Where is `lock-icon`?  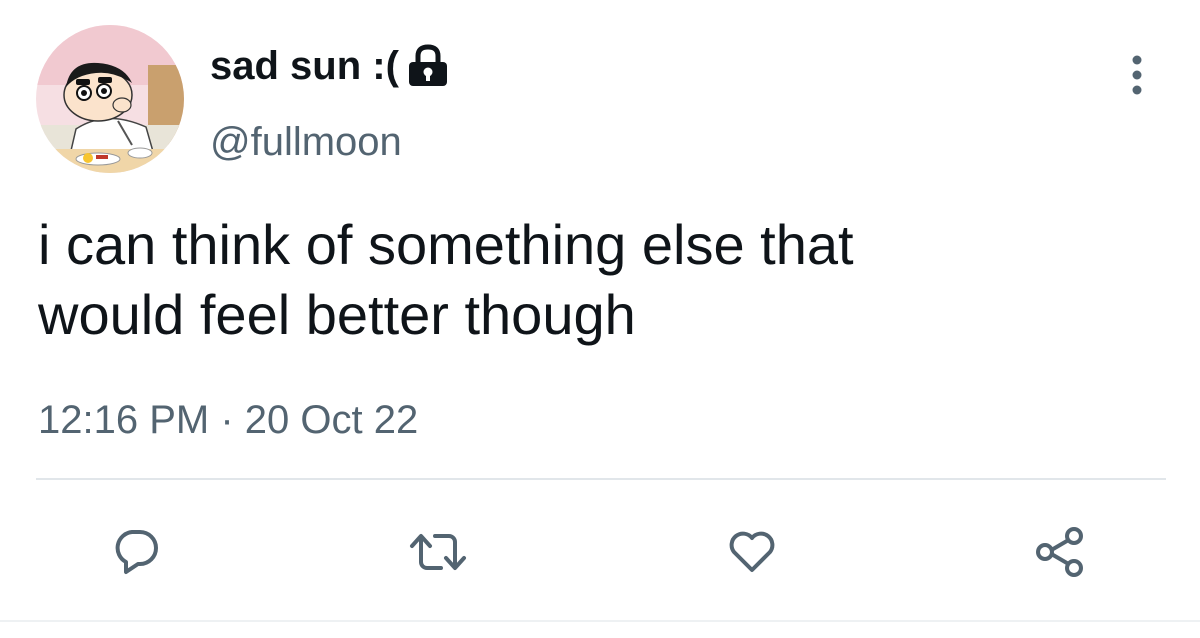
lock-icon is located at coordinates (428, 66).